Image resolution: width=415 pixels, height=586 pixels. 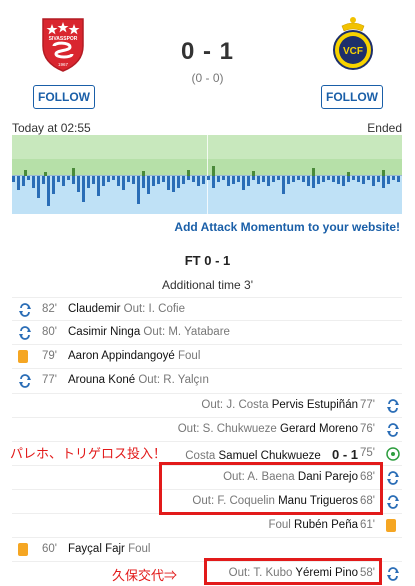 What do you see at coordinates (94, 309) in the screenshot?
I see `event-player: Claudemir` at bounding box center [94, 309].